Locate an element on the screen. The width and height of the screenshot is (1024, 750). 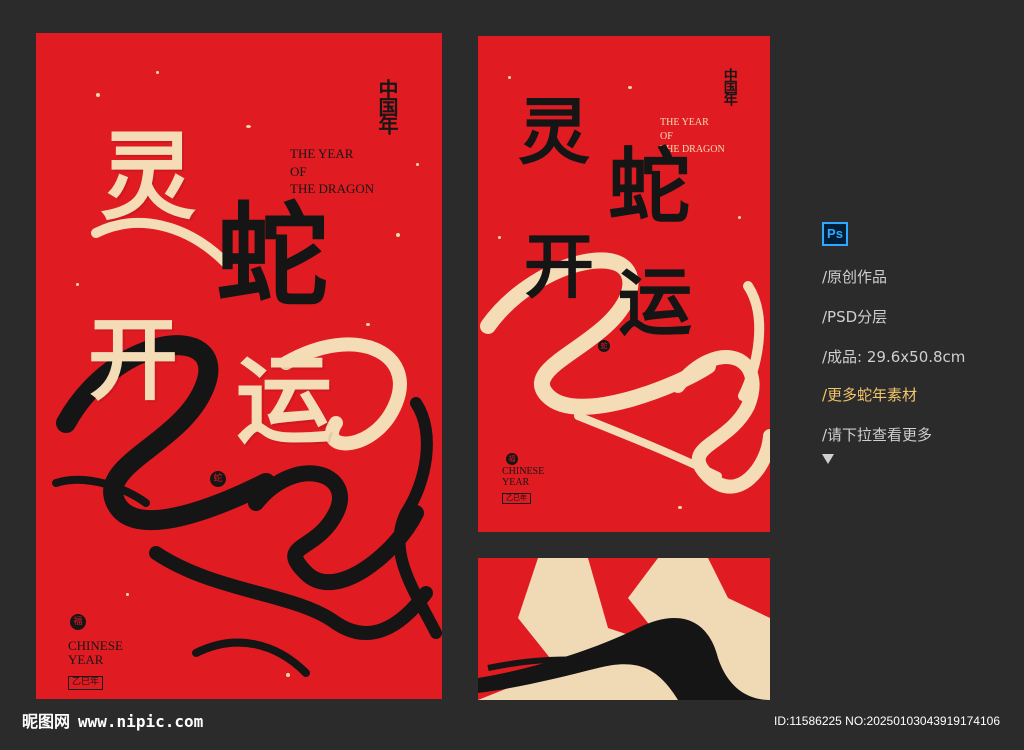
watermark-url: www.nipic.com is located at coordinates (141, 721).